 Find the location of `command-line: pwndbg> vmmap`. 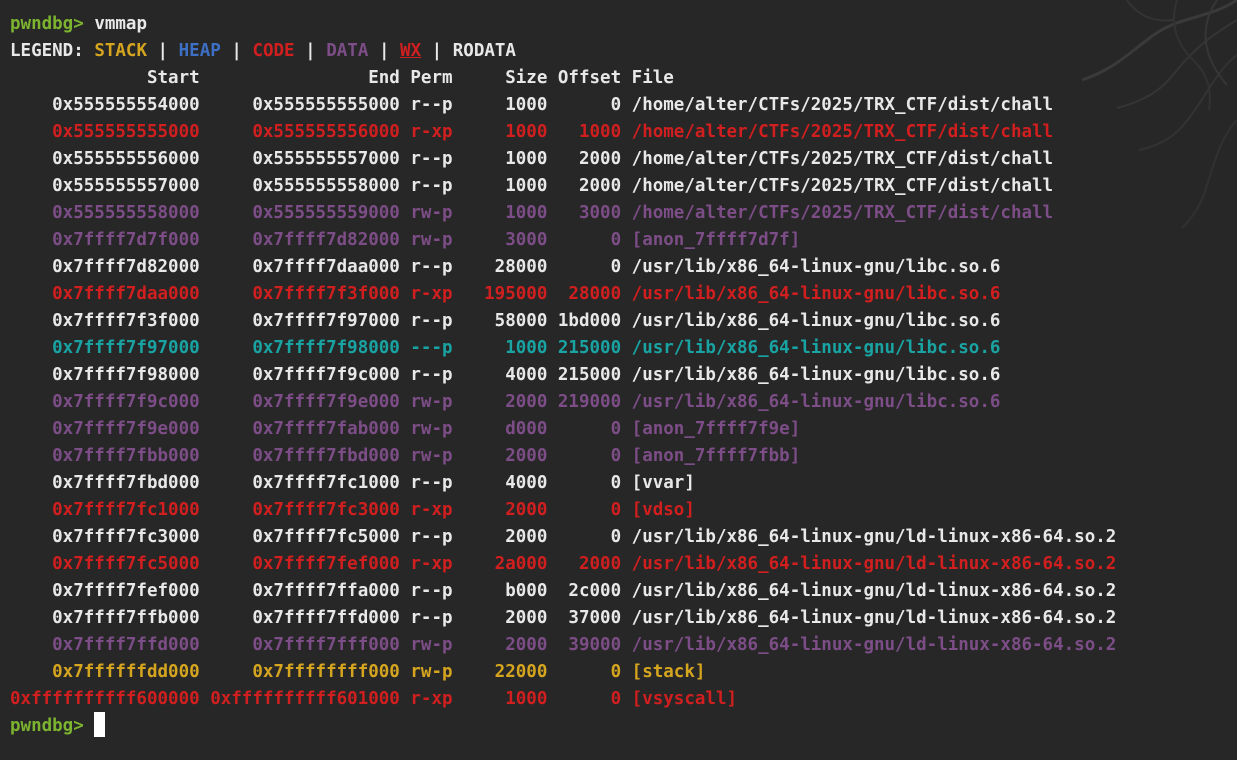

command-line: pwndbg> vmmap is located at coordinates (623, 24).